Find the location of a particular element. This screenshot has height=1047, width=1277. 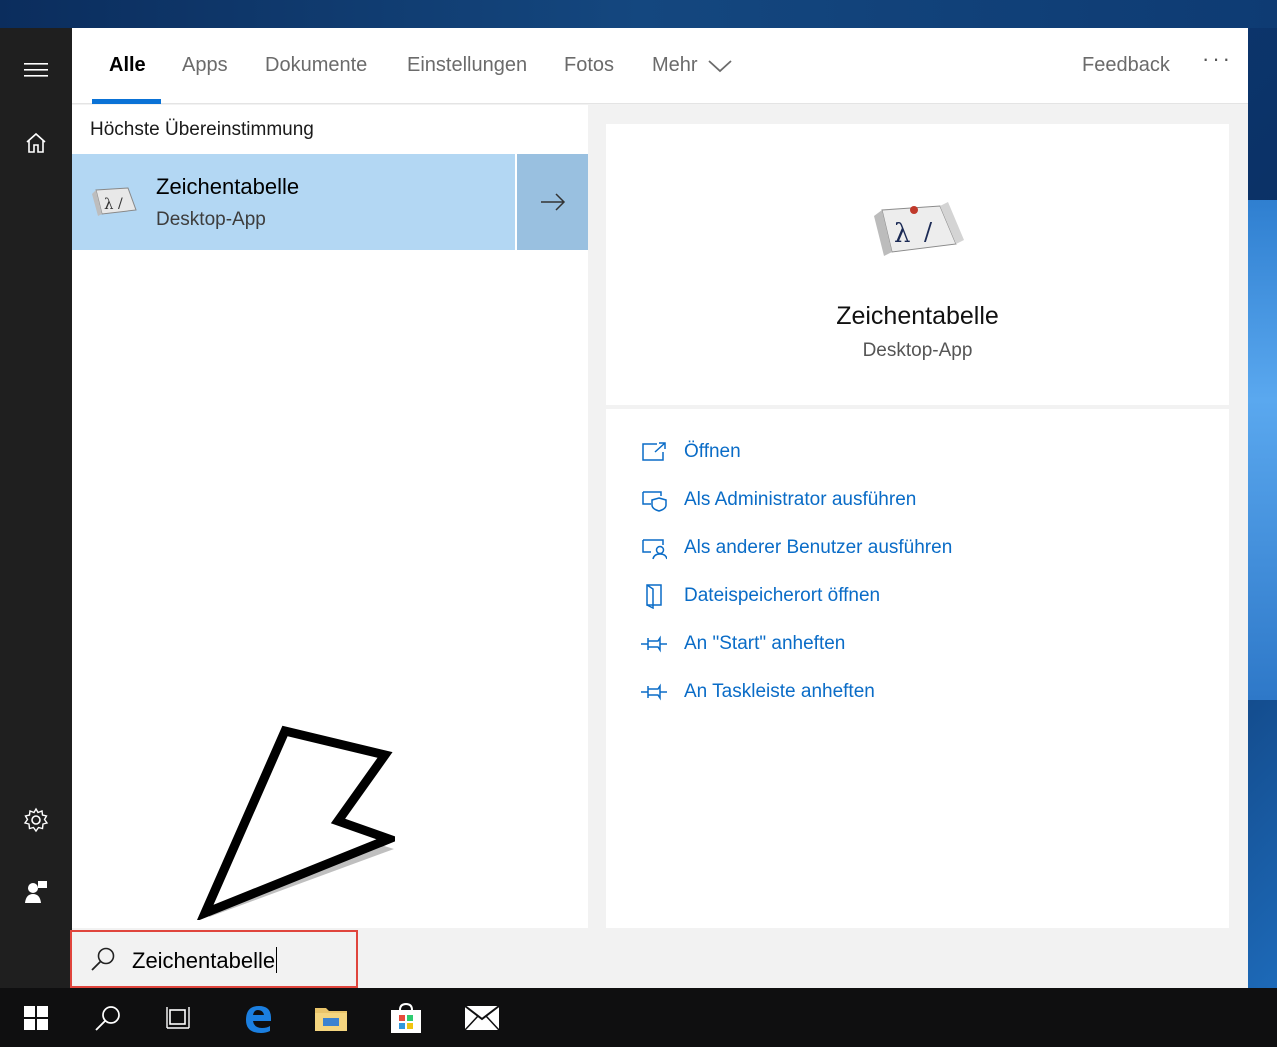

windows-logo-icon is located at coordinates (36, 1017).